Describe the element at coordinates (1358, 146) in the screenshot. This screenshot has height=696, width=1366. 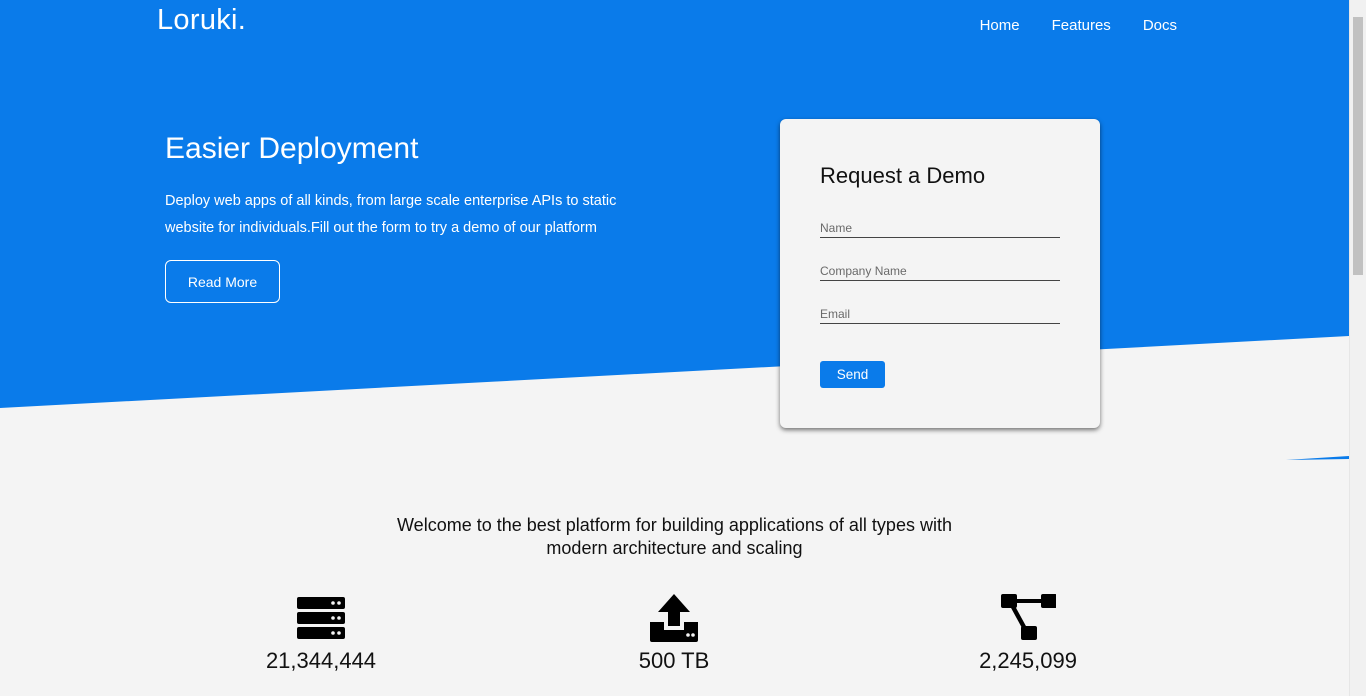
I see `scrollbar-thumb` at that location.